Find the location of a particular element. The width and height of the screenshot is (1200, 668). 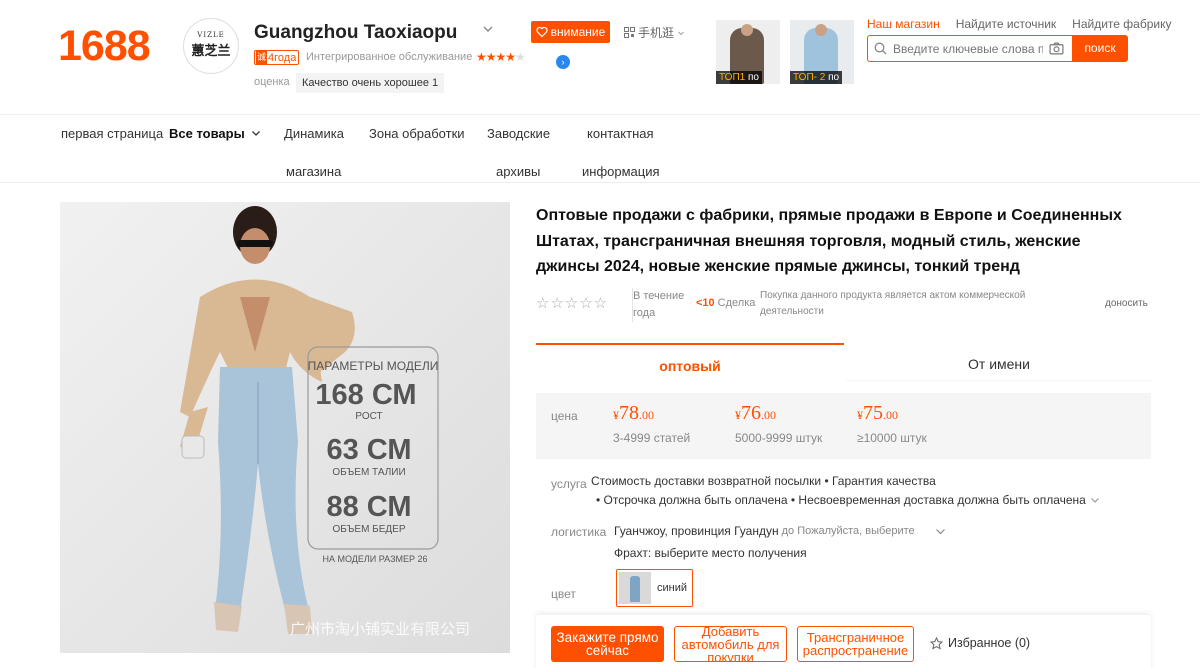

shop-avatar-brand: VIZLE is located at coordinates (211, 35).